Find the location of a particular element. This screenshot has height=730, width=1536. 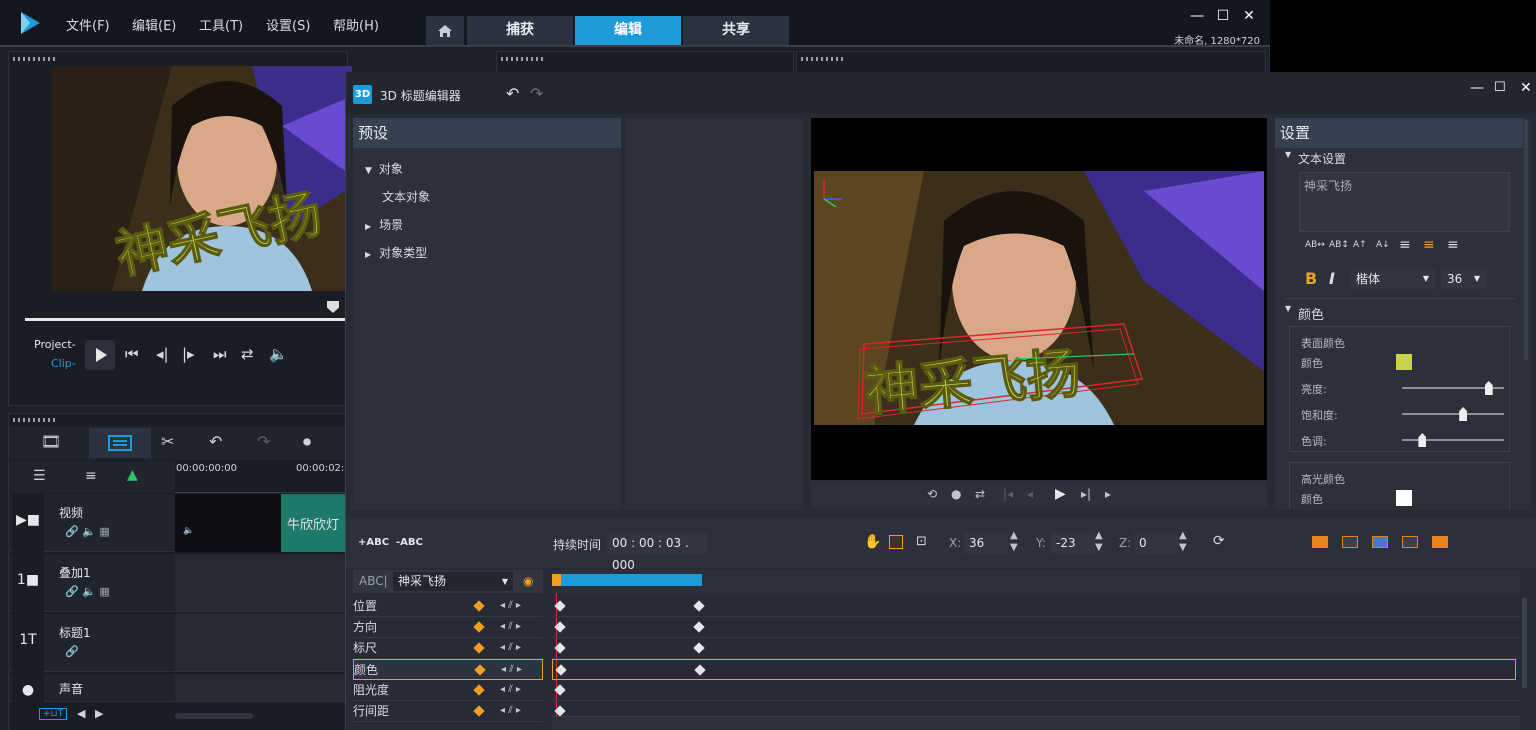

play-button is located at coordinates (100, 355).